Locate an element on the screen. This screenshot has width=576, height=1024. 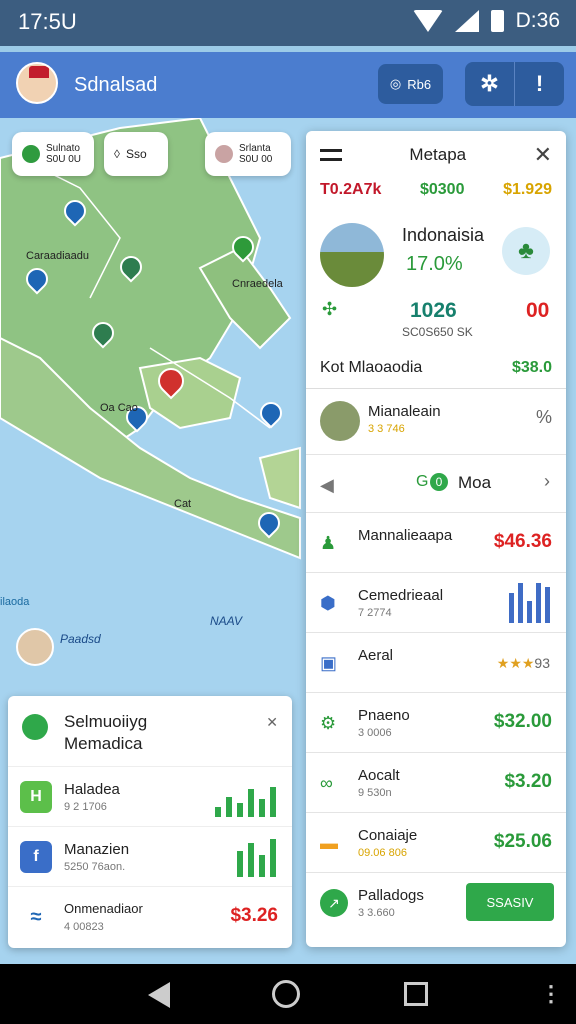
list-row: ▣ Aeral ★★★93 is located at coordinates (436, 663).